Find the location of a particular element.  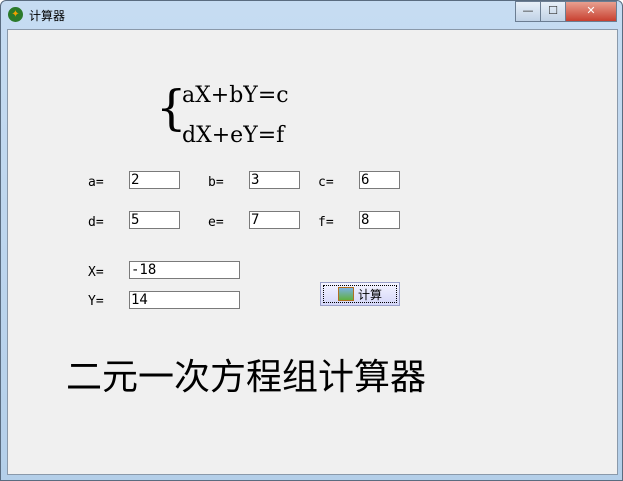

heading: 二元一次方程组计算器 is located at coordinates (246, 377).